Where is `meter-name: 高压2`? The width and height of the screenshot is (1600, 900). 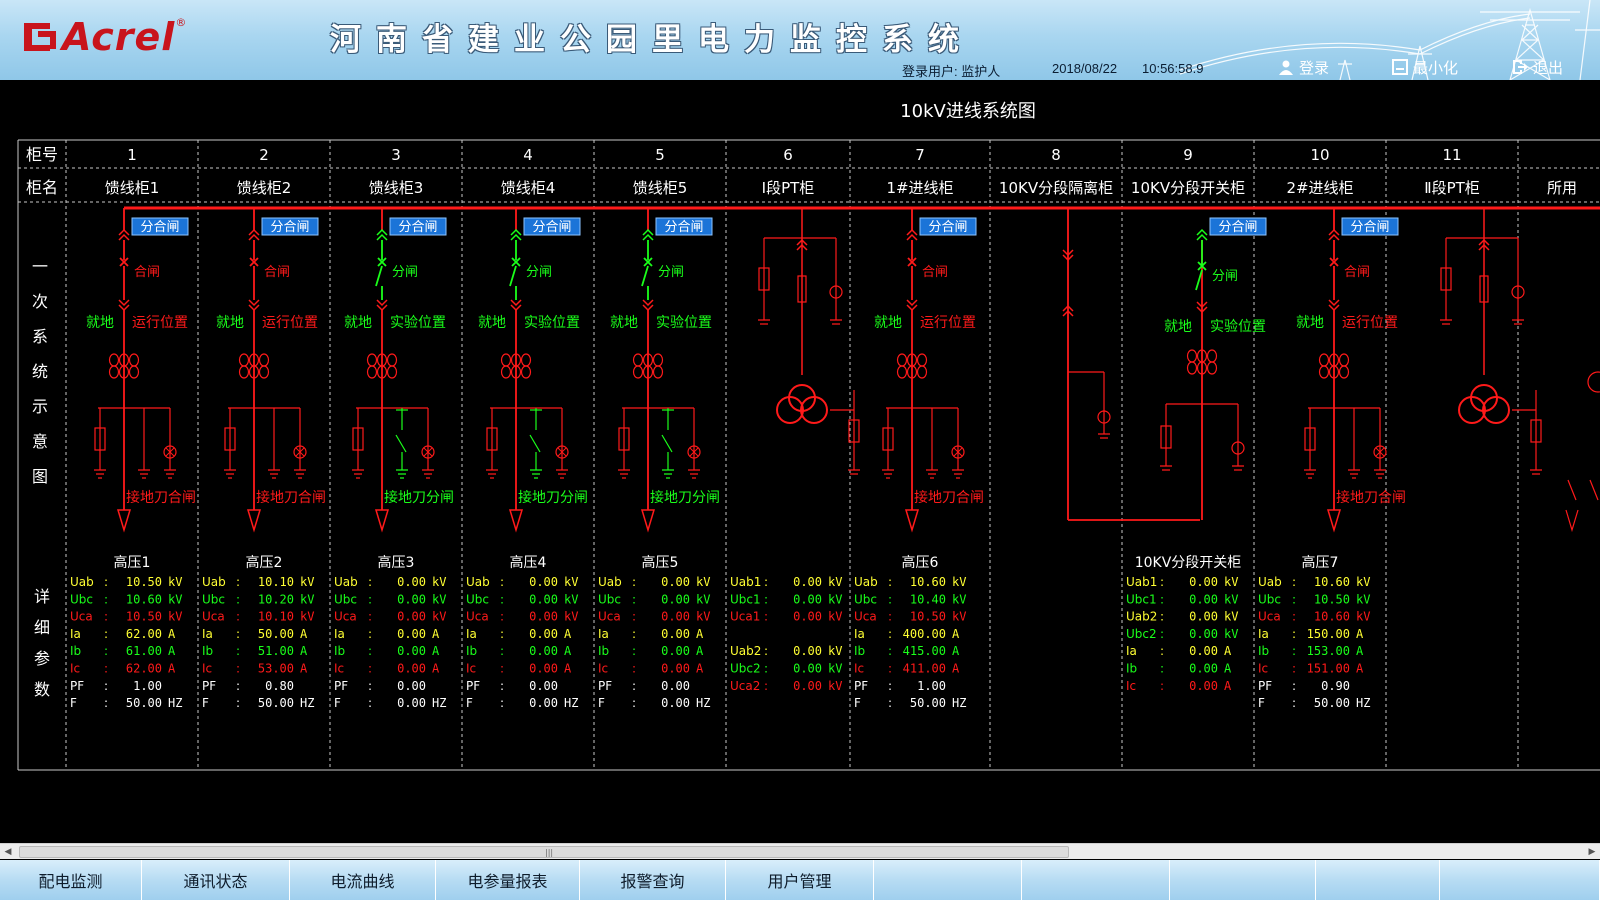
meter-name: 高压2 is located at coordinates (264, 562).